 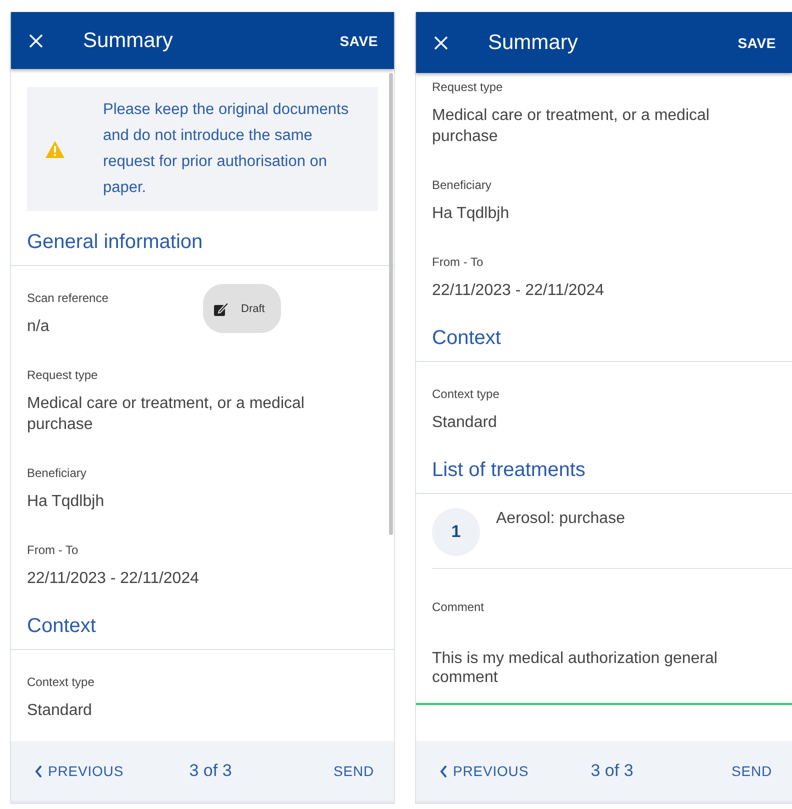 What do you see at coordinates (575, 668) in the screenshot?
I see `comment-text: This is my medical authorization general comment` at bounding box center [575, 668].